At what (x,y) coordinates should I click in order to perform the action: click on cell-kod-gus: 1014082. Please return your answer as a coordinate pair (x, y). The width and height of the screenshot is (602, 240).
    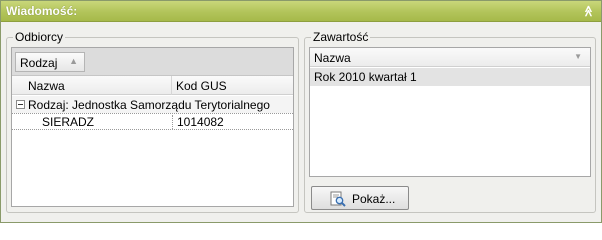
    Looking at the image, I should click on (198, 122).